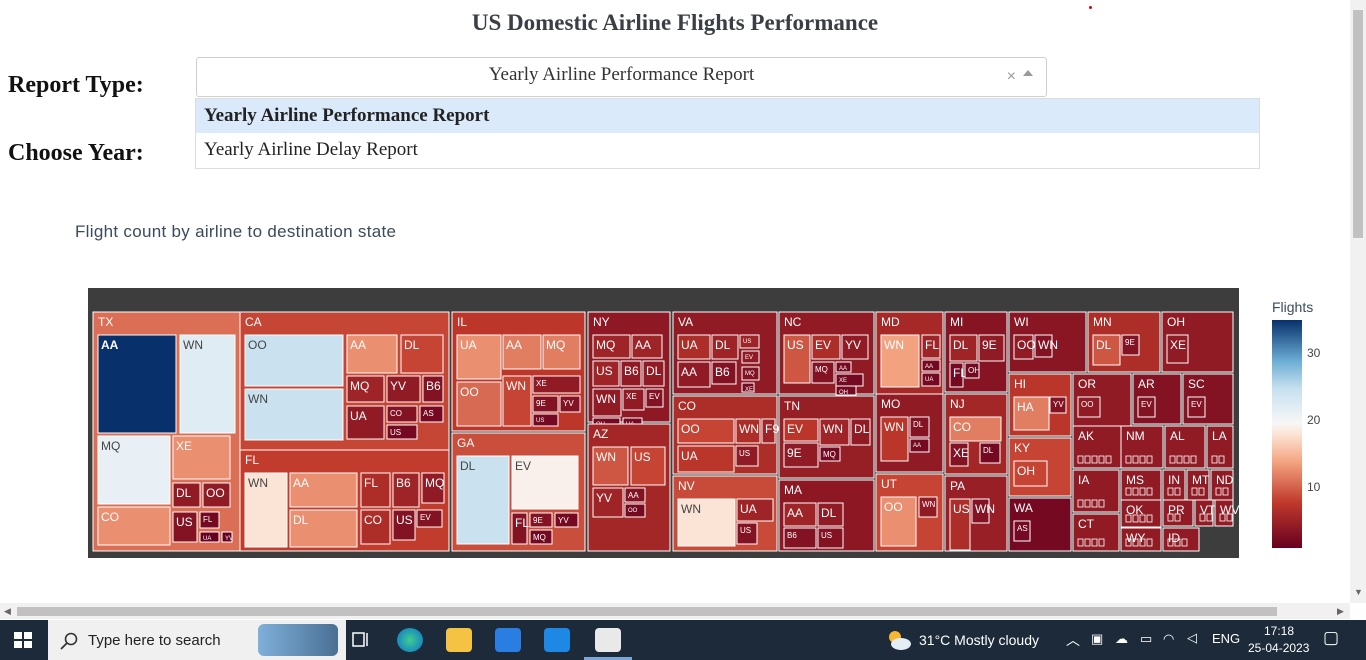 Image resolution: width=1366 pixels, height=660 pixels. Describe the element at coordinates (1168, 639) in the screenshot. I see `wifi-icon: ◠` at that location.